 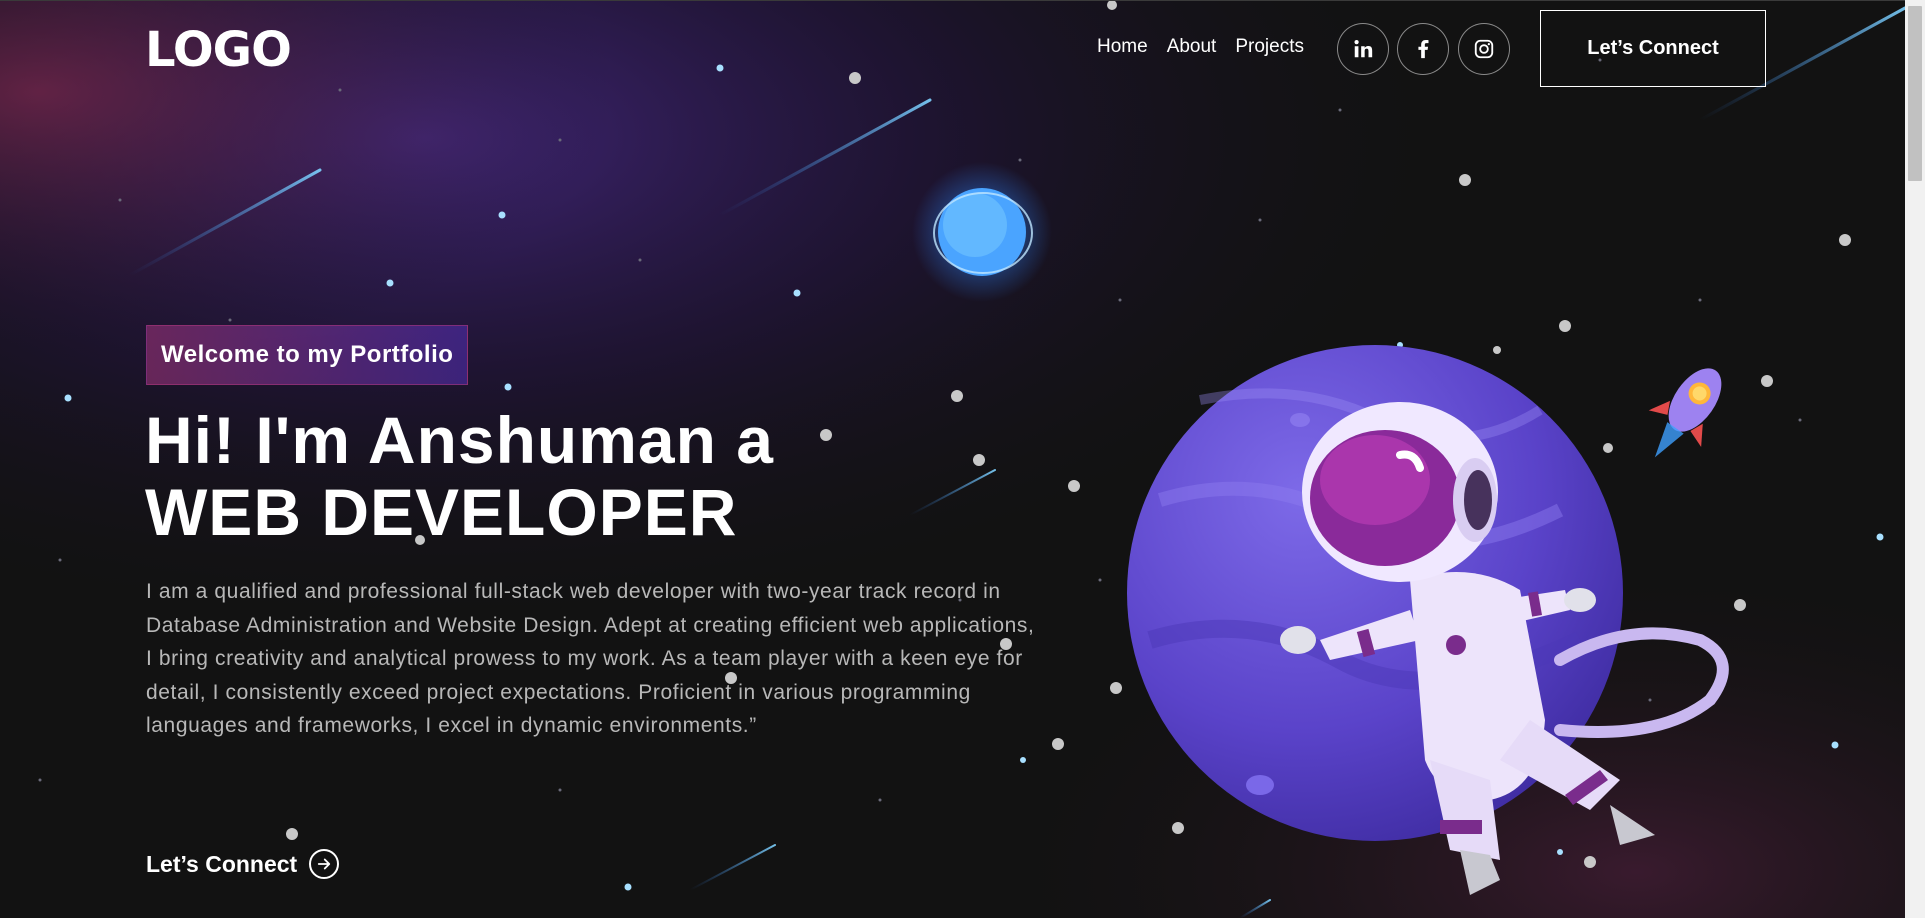 What do you see at coordinates (1269, 47) in the screenshot?
I see `nav-link-projects: Projects` at bounding box center [1269, 47].